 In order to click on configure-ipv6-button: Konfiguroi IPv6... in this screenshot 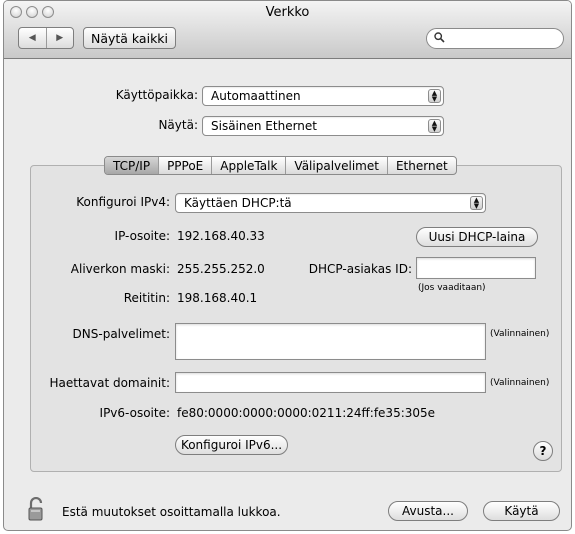, I will do `click(231, 445)`.